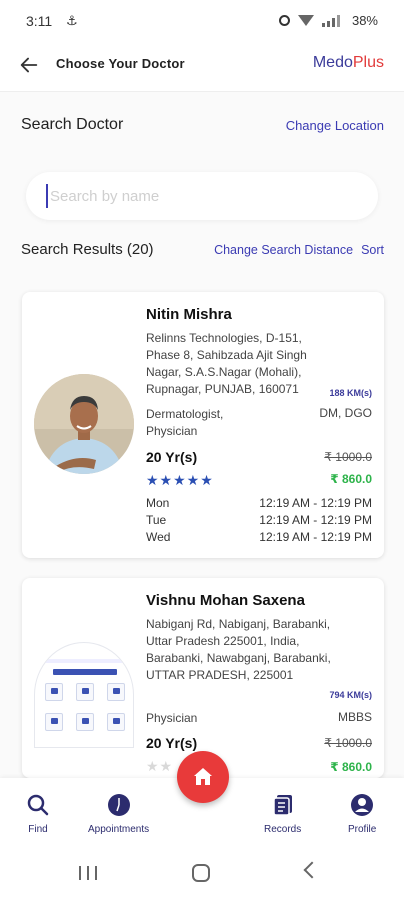 The image size is (404, 900). What do you see at coordinates (362, 829) in the screenshot?
I see `nav-profile-label: Profile` at bounding box center [362, 829].